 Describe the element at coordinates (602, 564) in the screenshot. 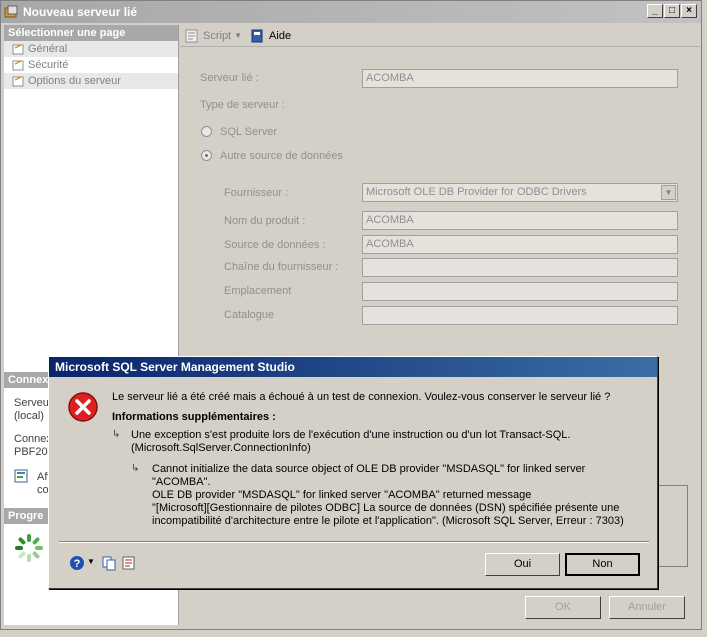

I see `non-button: Non` at that location.